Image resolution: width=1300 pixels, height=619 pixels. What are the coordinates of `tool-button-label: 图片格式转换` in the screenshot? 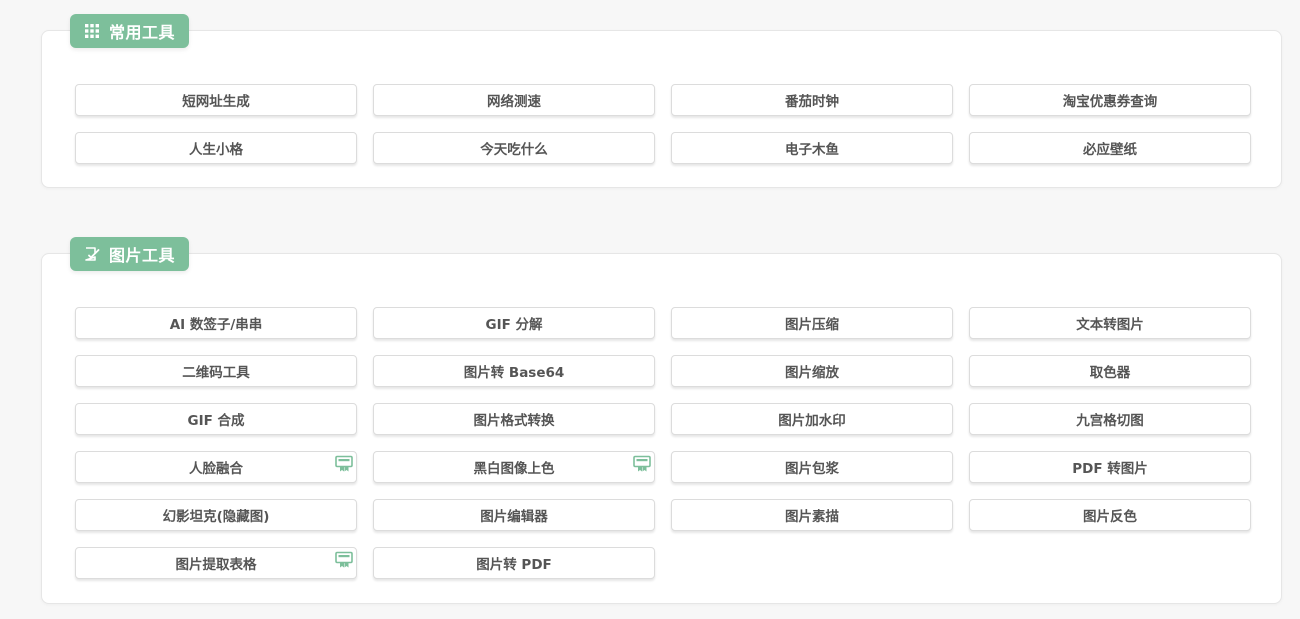 It's located at (514, 421).